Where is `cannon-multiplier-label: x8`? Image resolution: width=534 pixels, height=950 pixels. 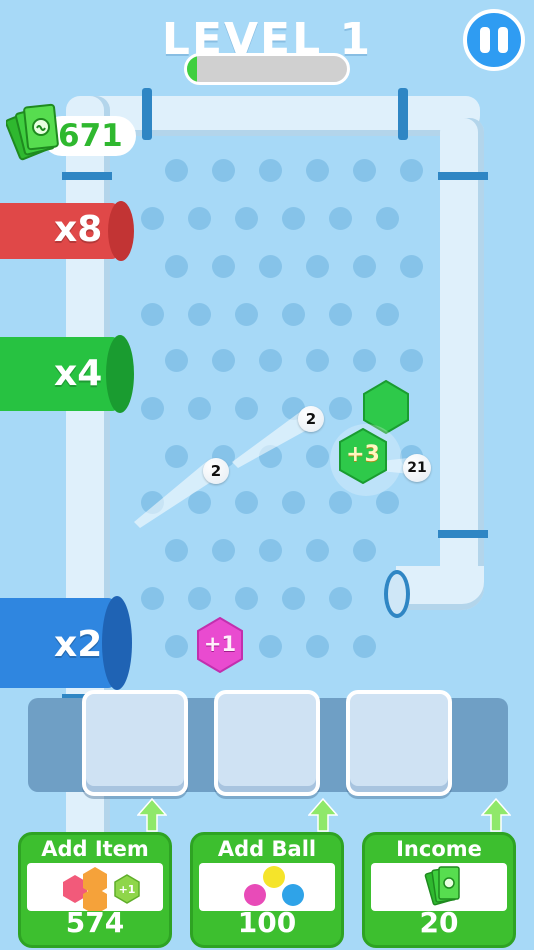
cannon-multiplier-label: x8 is located at coordinates (78, 229).